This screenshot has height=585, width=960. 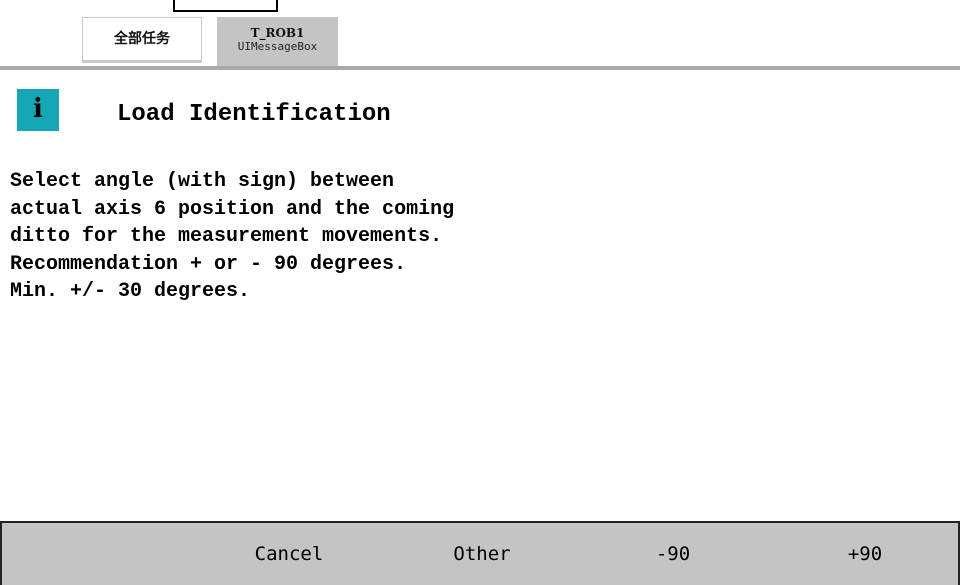 What do you see at coordinates (232, 209) in the screenshot?
I see `message-line: actual axis 6 position and the coming` at bounding box center [232, 209].